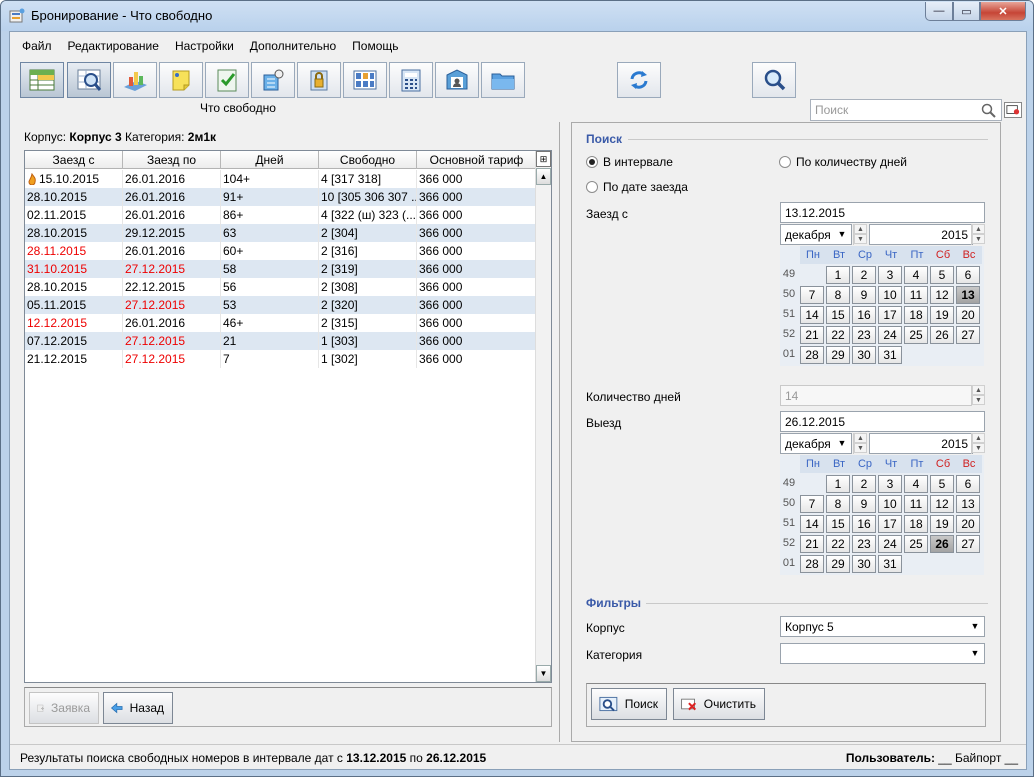 Image resolution: width=1034 pixels, height=777 pixels. I want to click on search-options-icon, so click(1013, 110).